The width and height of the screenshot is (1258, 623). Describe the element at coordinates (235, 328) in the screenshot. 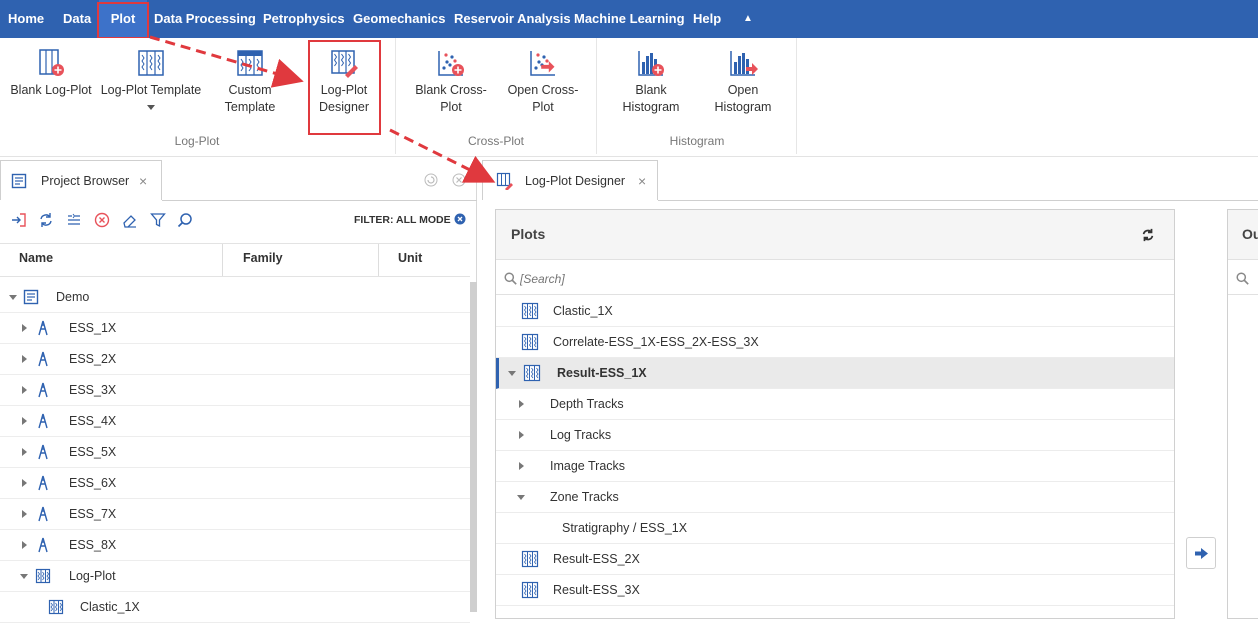

I see `tree-row: ESS_1X` at that location.